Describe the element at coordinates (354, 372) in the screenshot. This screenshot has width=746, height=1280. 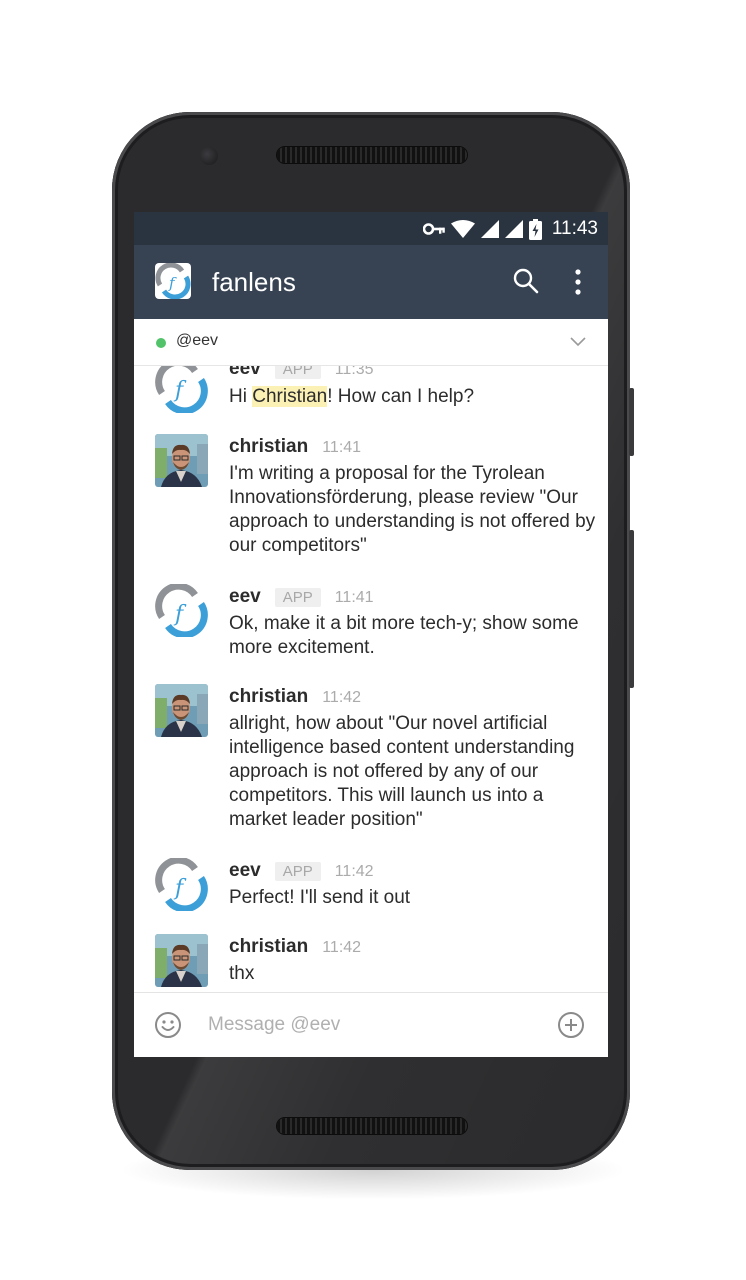
I see `message-time: 11:35` at that location.